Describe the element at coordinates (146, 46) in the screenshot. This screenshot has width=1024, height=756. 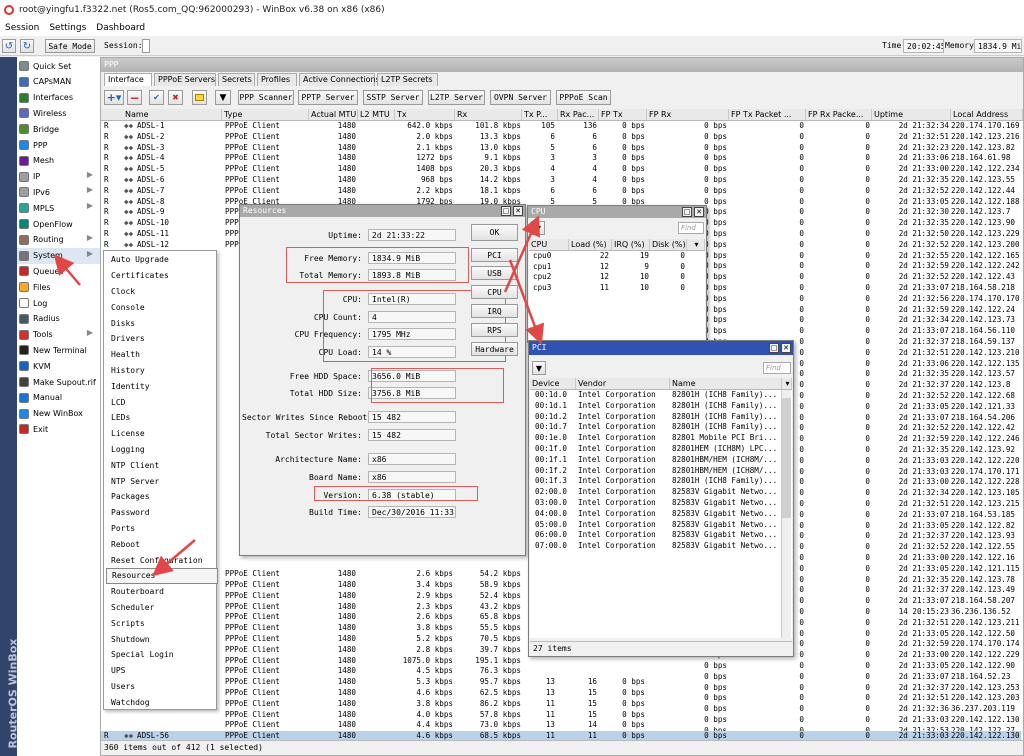
I see `session-field` at that location.